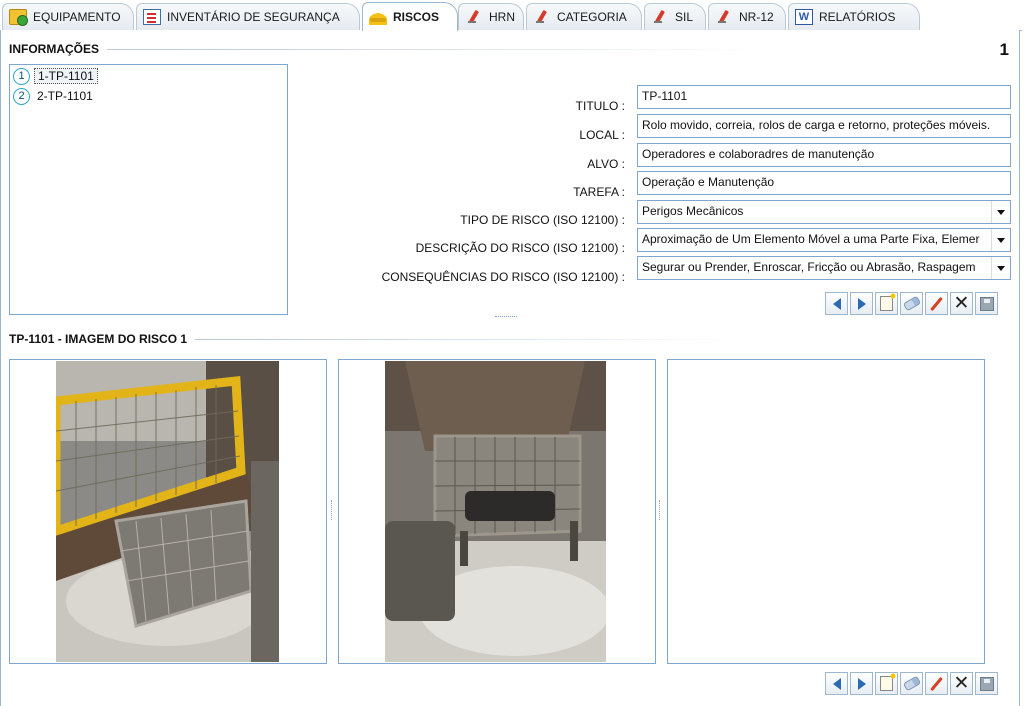  Describe the element at coordinates (824, 155) in the screenshot. I see `alvo-field: Operadores e colaboradres de manutenção` at that location.